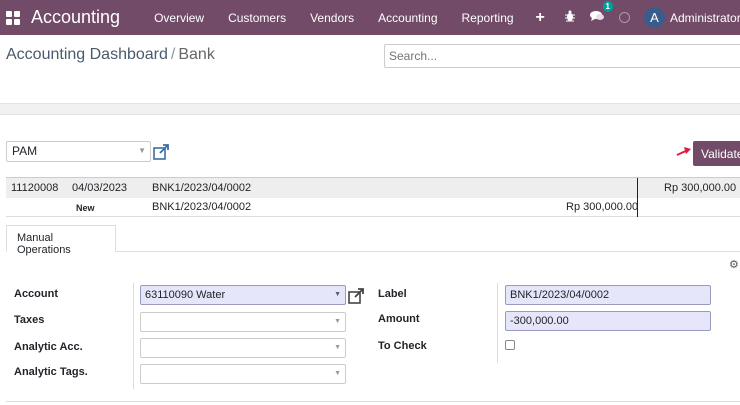 This screenshot has width=740, height=405. I want to click on app-title: Accounting, so click(75, 17).